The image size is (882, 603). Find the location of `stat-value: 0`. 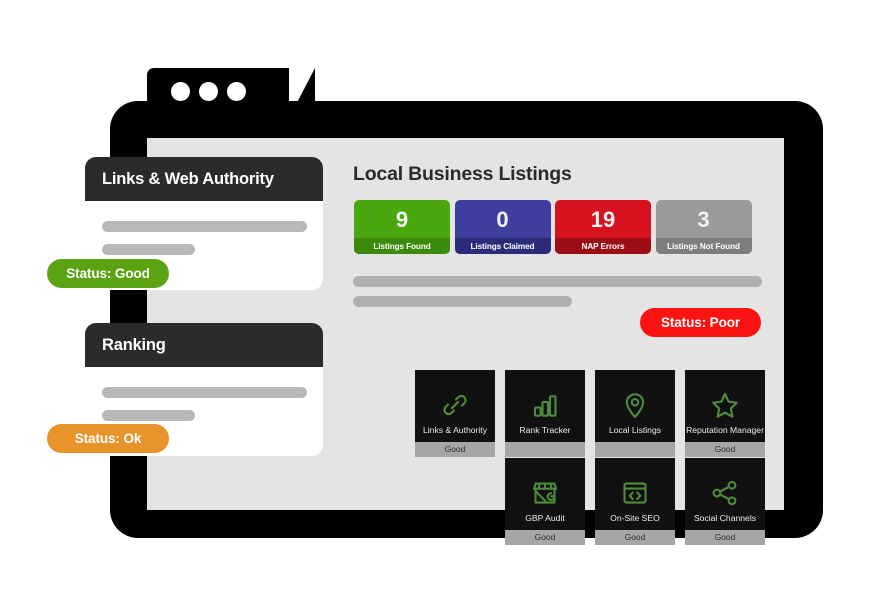

stat-value: 0 is located at coordinates (502, 219).